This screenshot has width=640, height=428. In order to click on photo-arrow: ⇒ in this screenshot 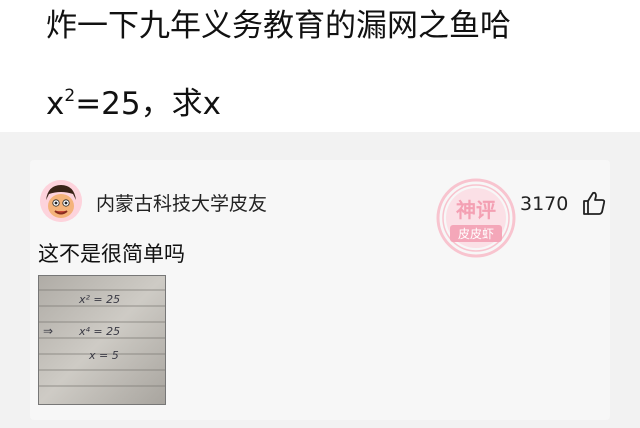, I will do `click(48, 331)`.